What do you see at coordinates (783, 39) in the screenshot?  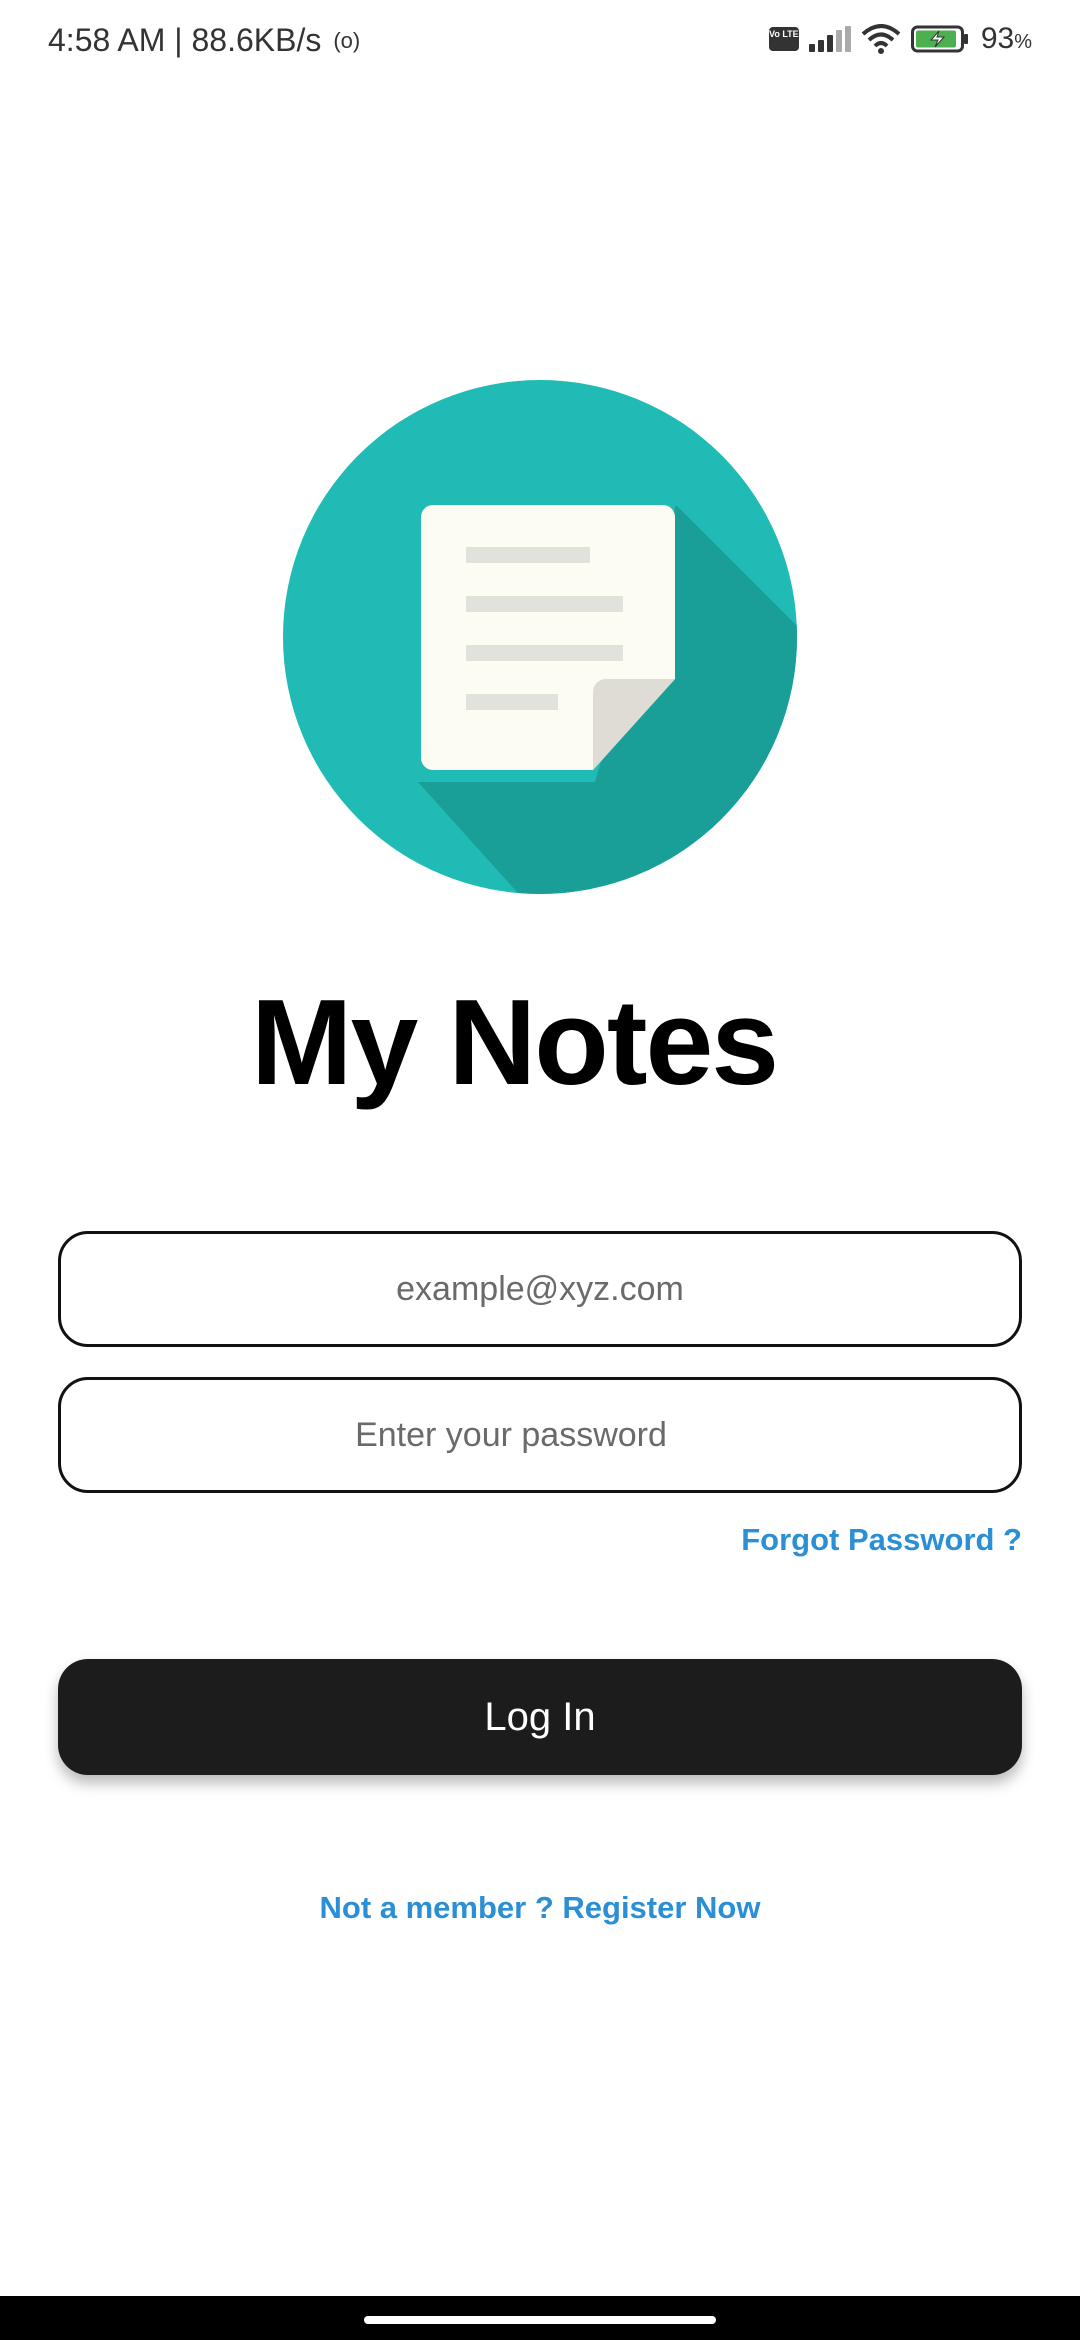 I see `volte-icon: Vo LTE` at bounding box center [783, 39].